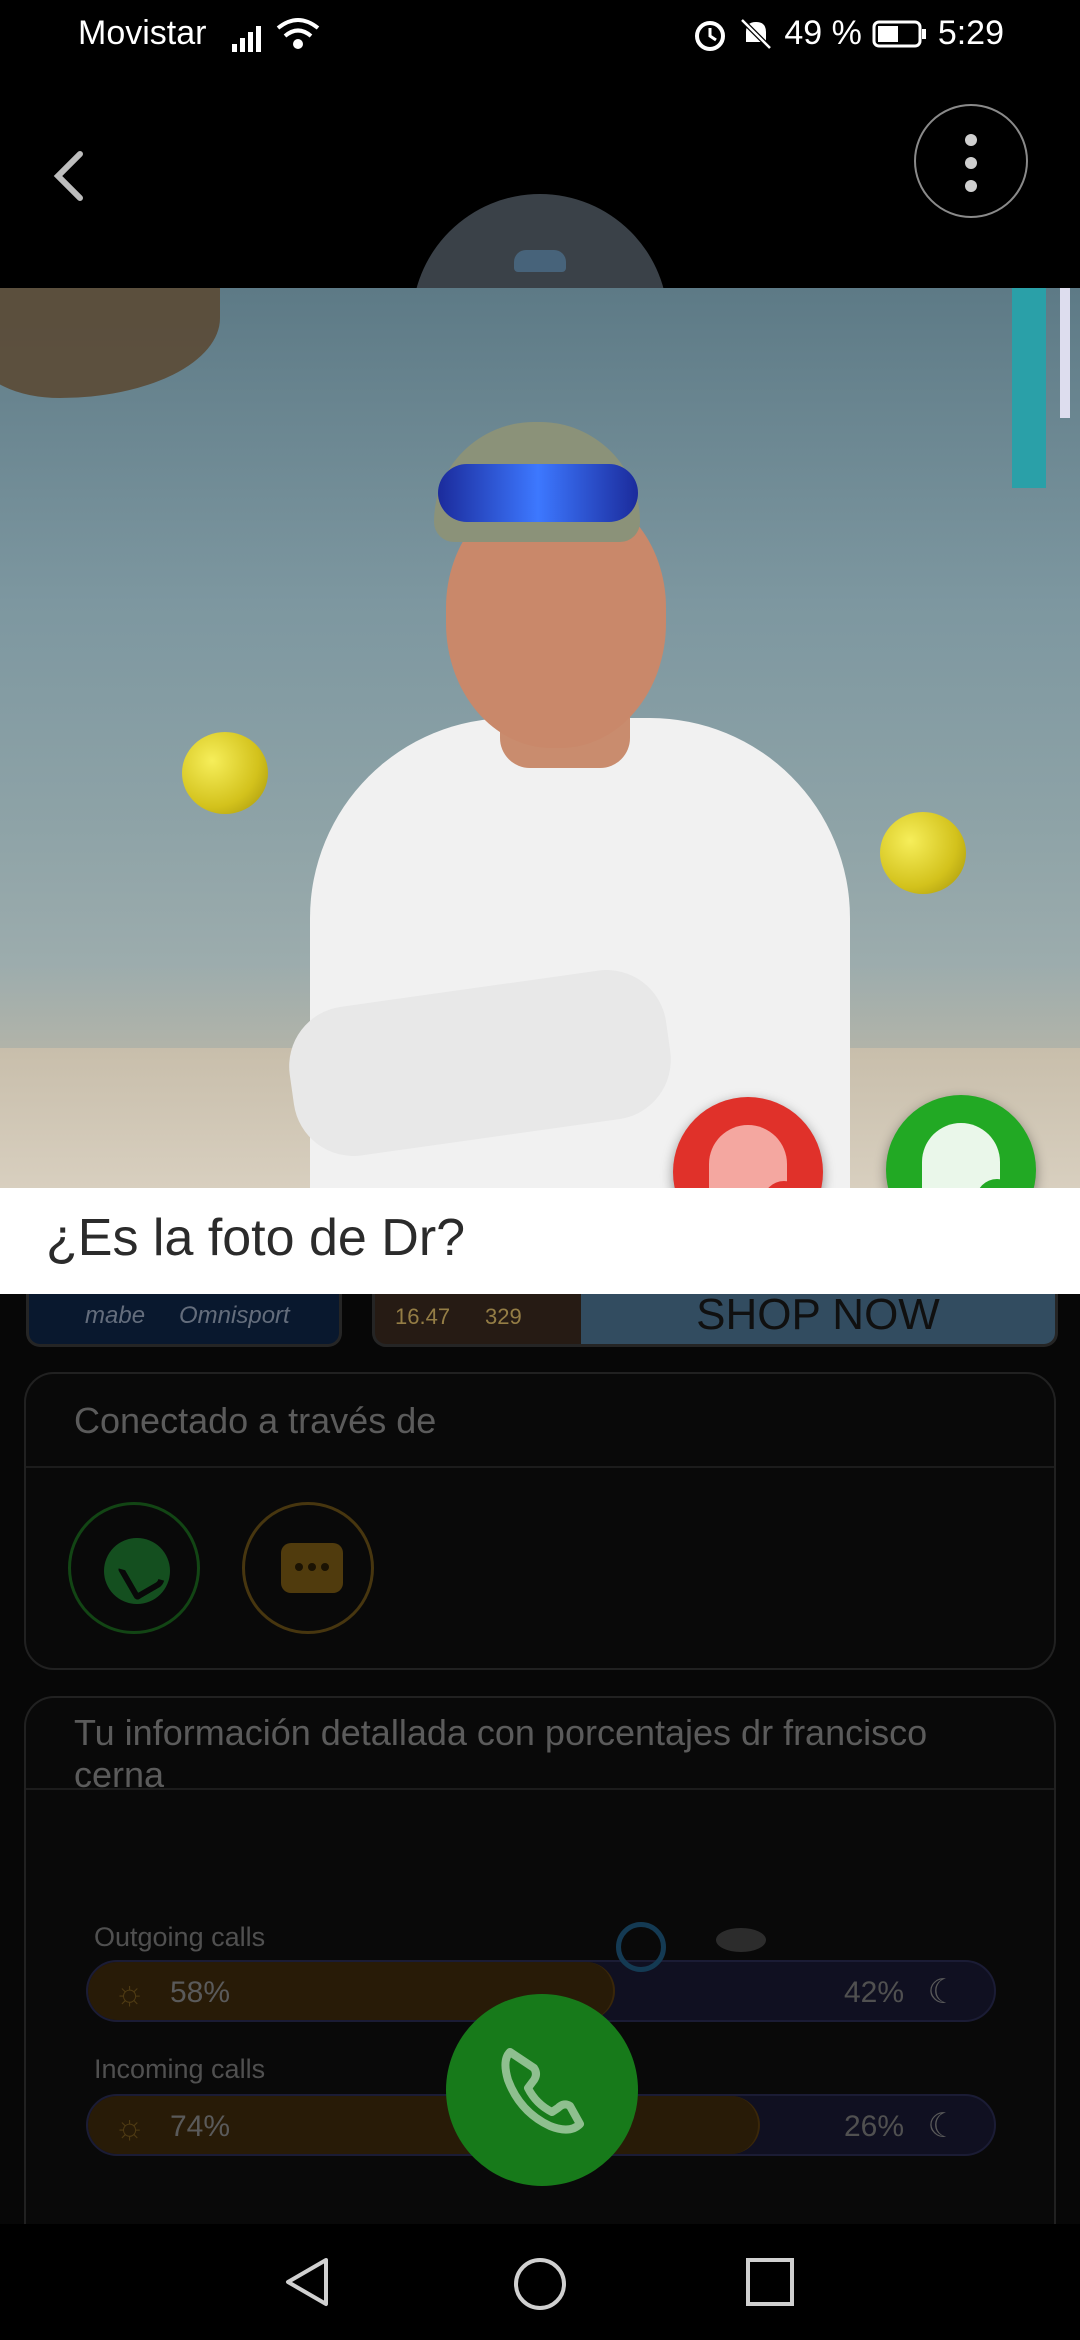  I want to click on battery-icon, so click(899, 33).